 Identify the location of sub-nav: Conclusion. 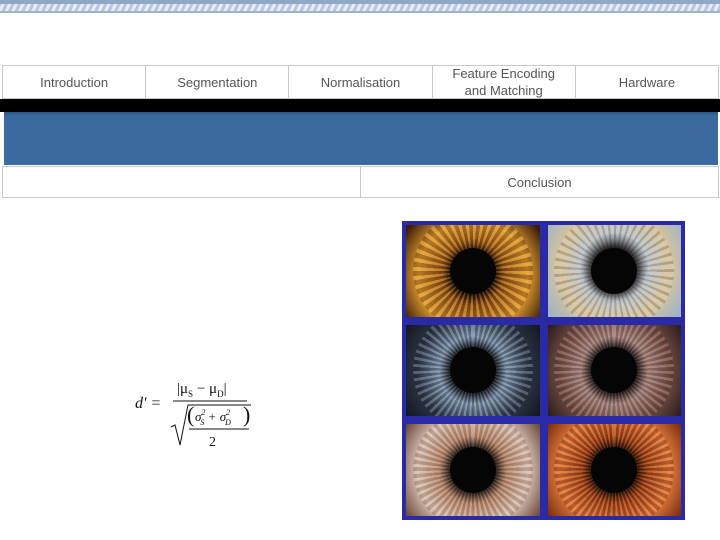
(360, 182).